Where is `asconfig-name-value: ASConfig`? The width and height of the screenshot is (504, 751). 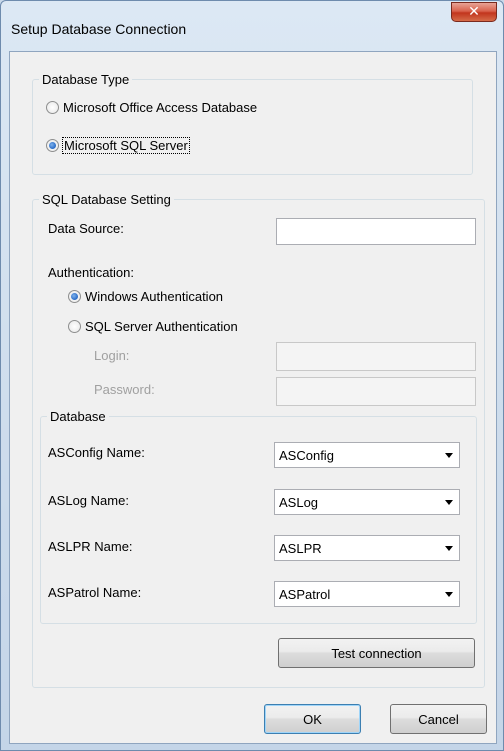
asconfig-name-value: ASConfig is located at coordinates (306, 455).